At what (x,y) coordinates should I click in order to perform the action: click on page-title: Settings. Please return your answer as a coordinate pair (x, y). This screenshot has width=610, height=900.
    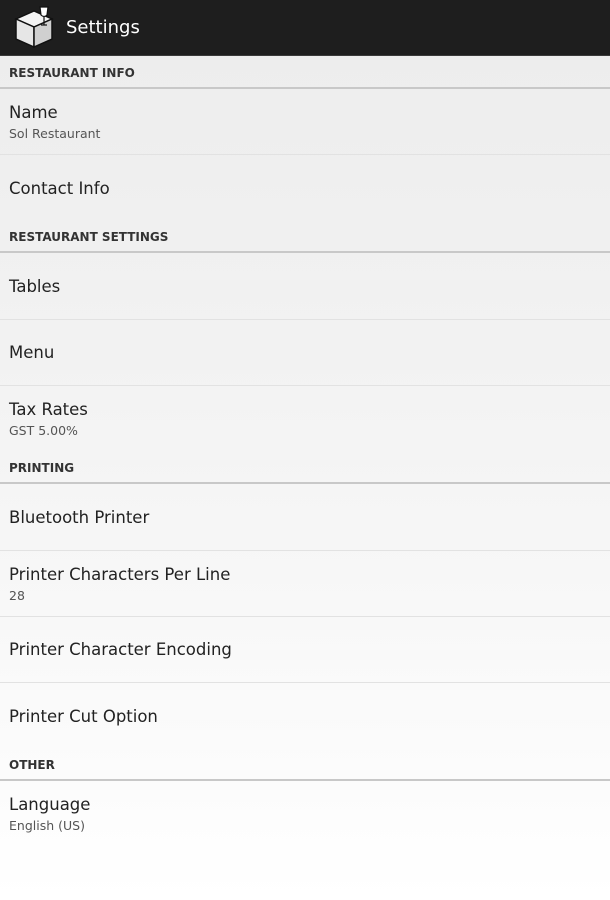
    Looking at the image, I should click on (103, 27).